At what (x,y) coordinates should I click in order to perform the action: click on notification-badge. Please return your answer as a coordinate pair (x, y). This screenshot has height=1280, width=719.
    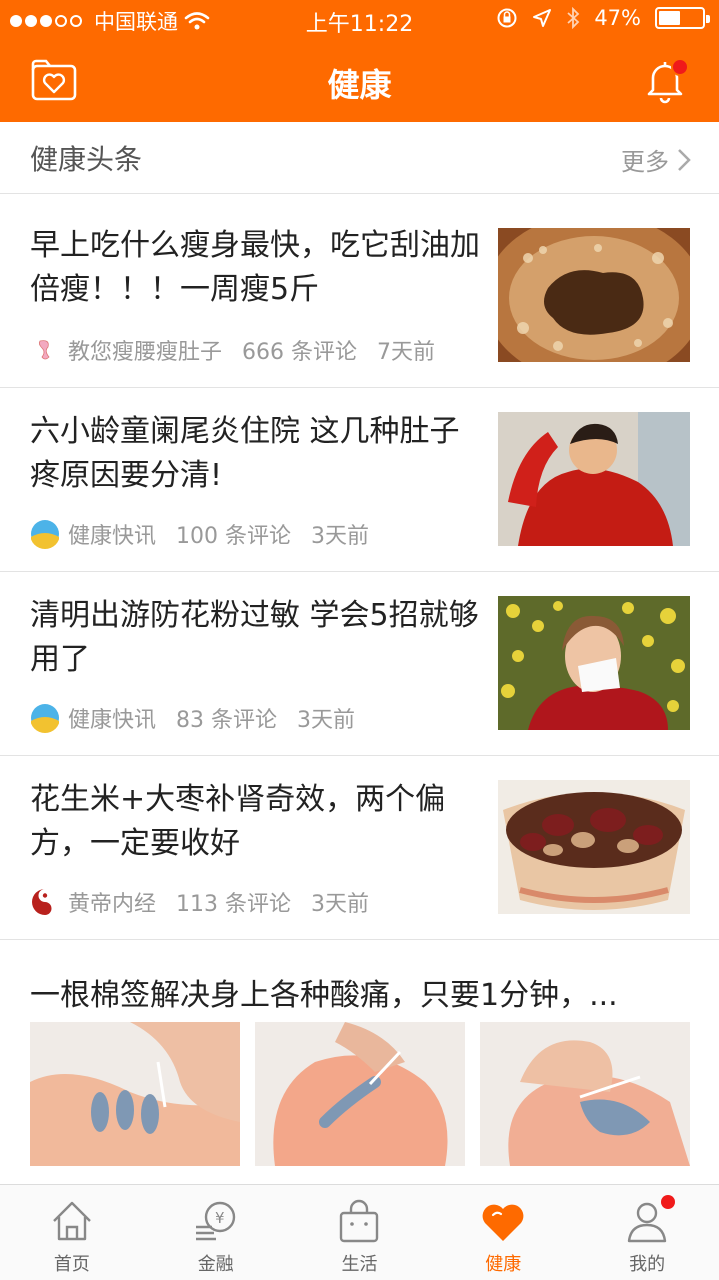
    Looking at the image, I should click on (680, 67).